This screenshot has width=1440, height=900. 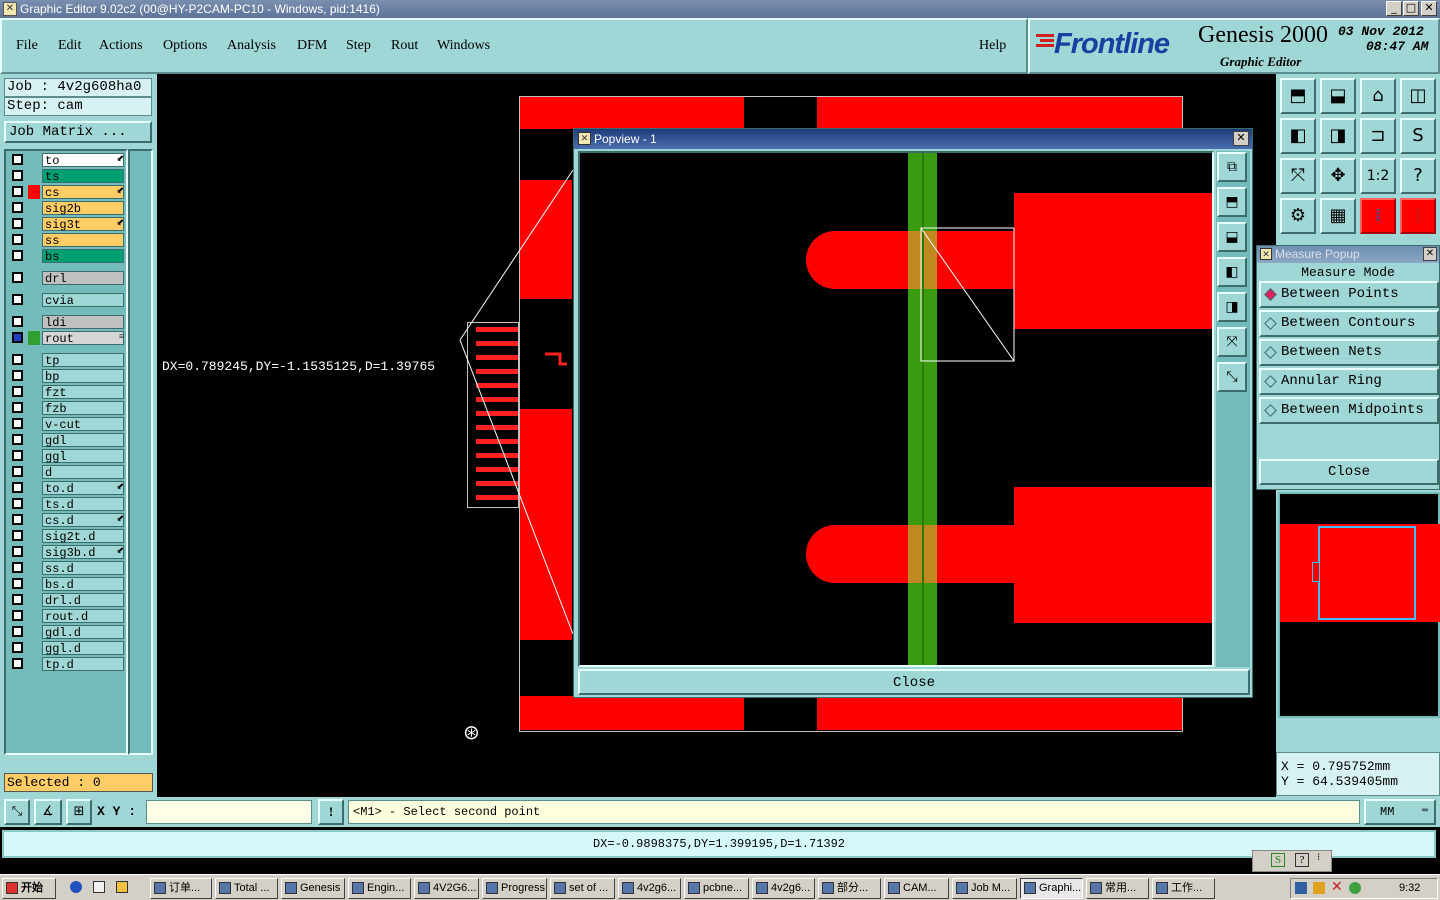 What do you see at coordinates (67, 338) in the screenshot?
I see `layer-row: rout ≡` at bounding box center [67, 338].